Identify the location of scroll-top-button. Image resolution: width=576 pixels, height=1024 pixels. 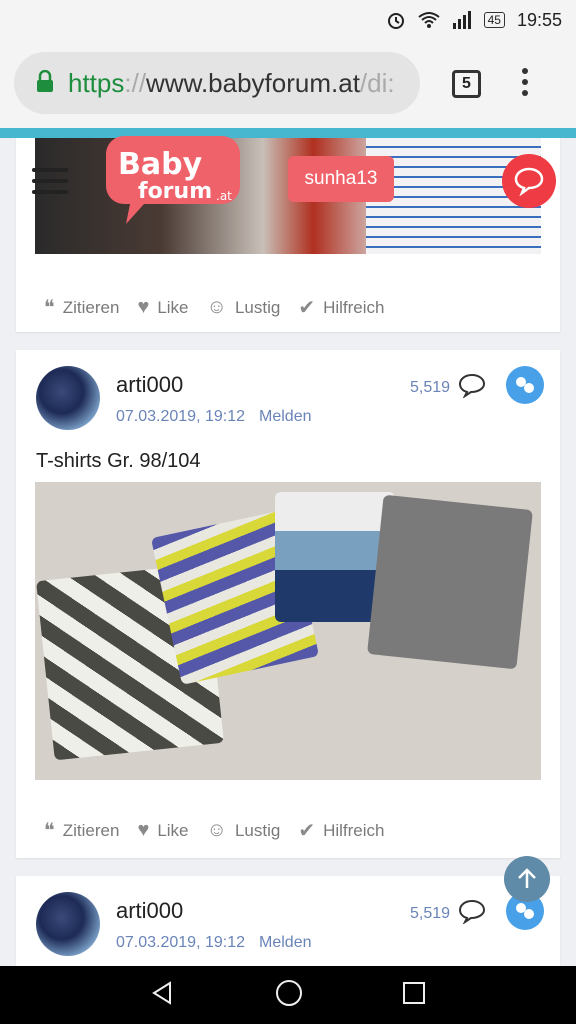
(527, 879).